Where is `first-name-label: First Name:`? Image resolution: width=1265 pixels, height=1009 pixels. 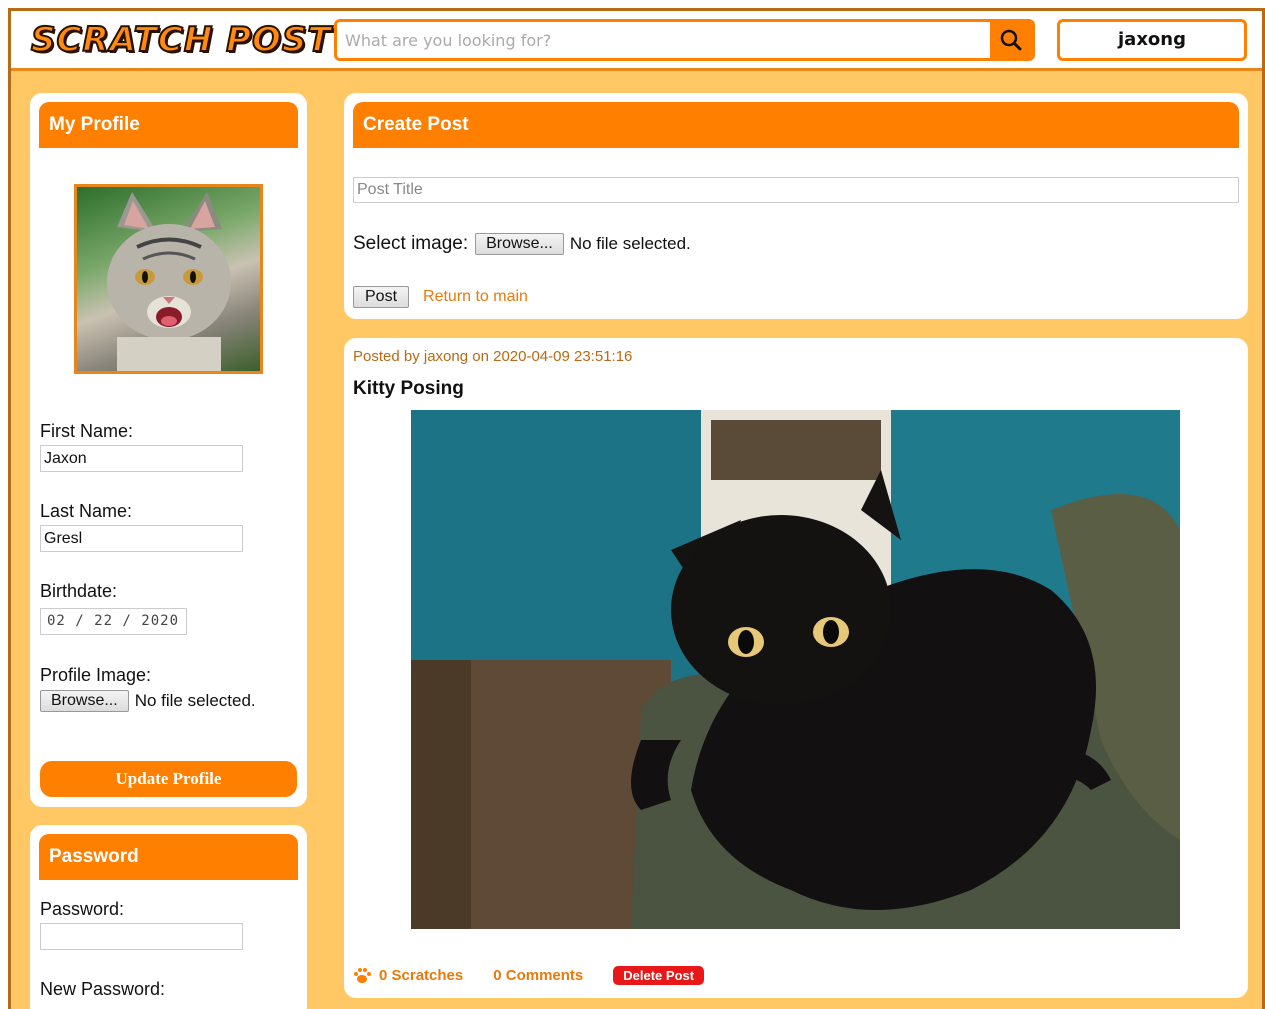 first-name-label: First Name: is located at coordinates (87, 431).